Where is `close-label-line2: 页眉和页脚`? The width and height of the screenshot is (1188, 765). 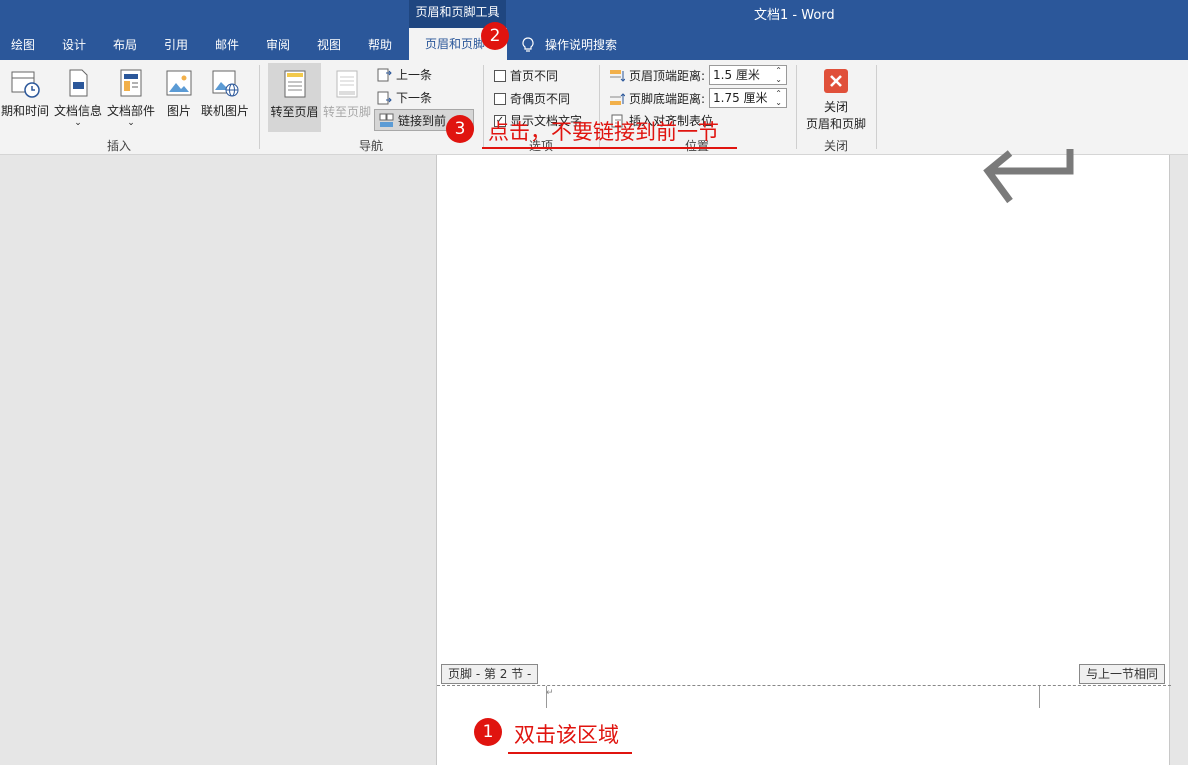
close-label-line2: 页眉和页脚 is located at coordinates (835, 124).